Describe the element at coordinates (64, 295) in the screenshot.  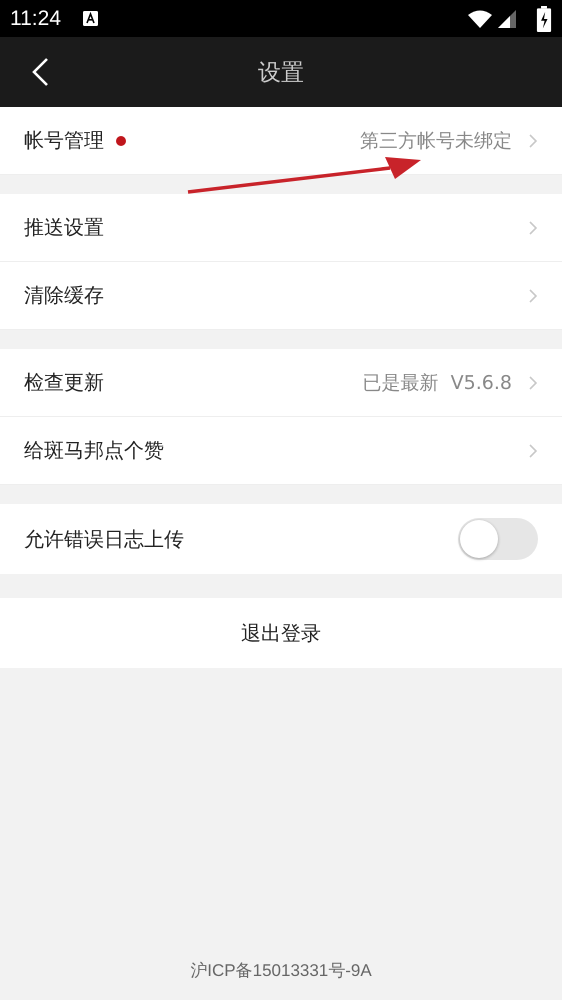
I see `row-label: 清除缓存` at that location.